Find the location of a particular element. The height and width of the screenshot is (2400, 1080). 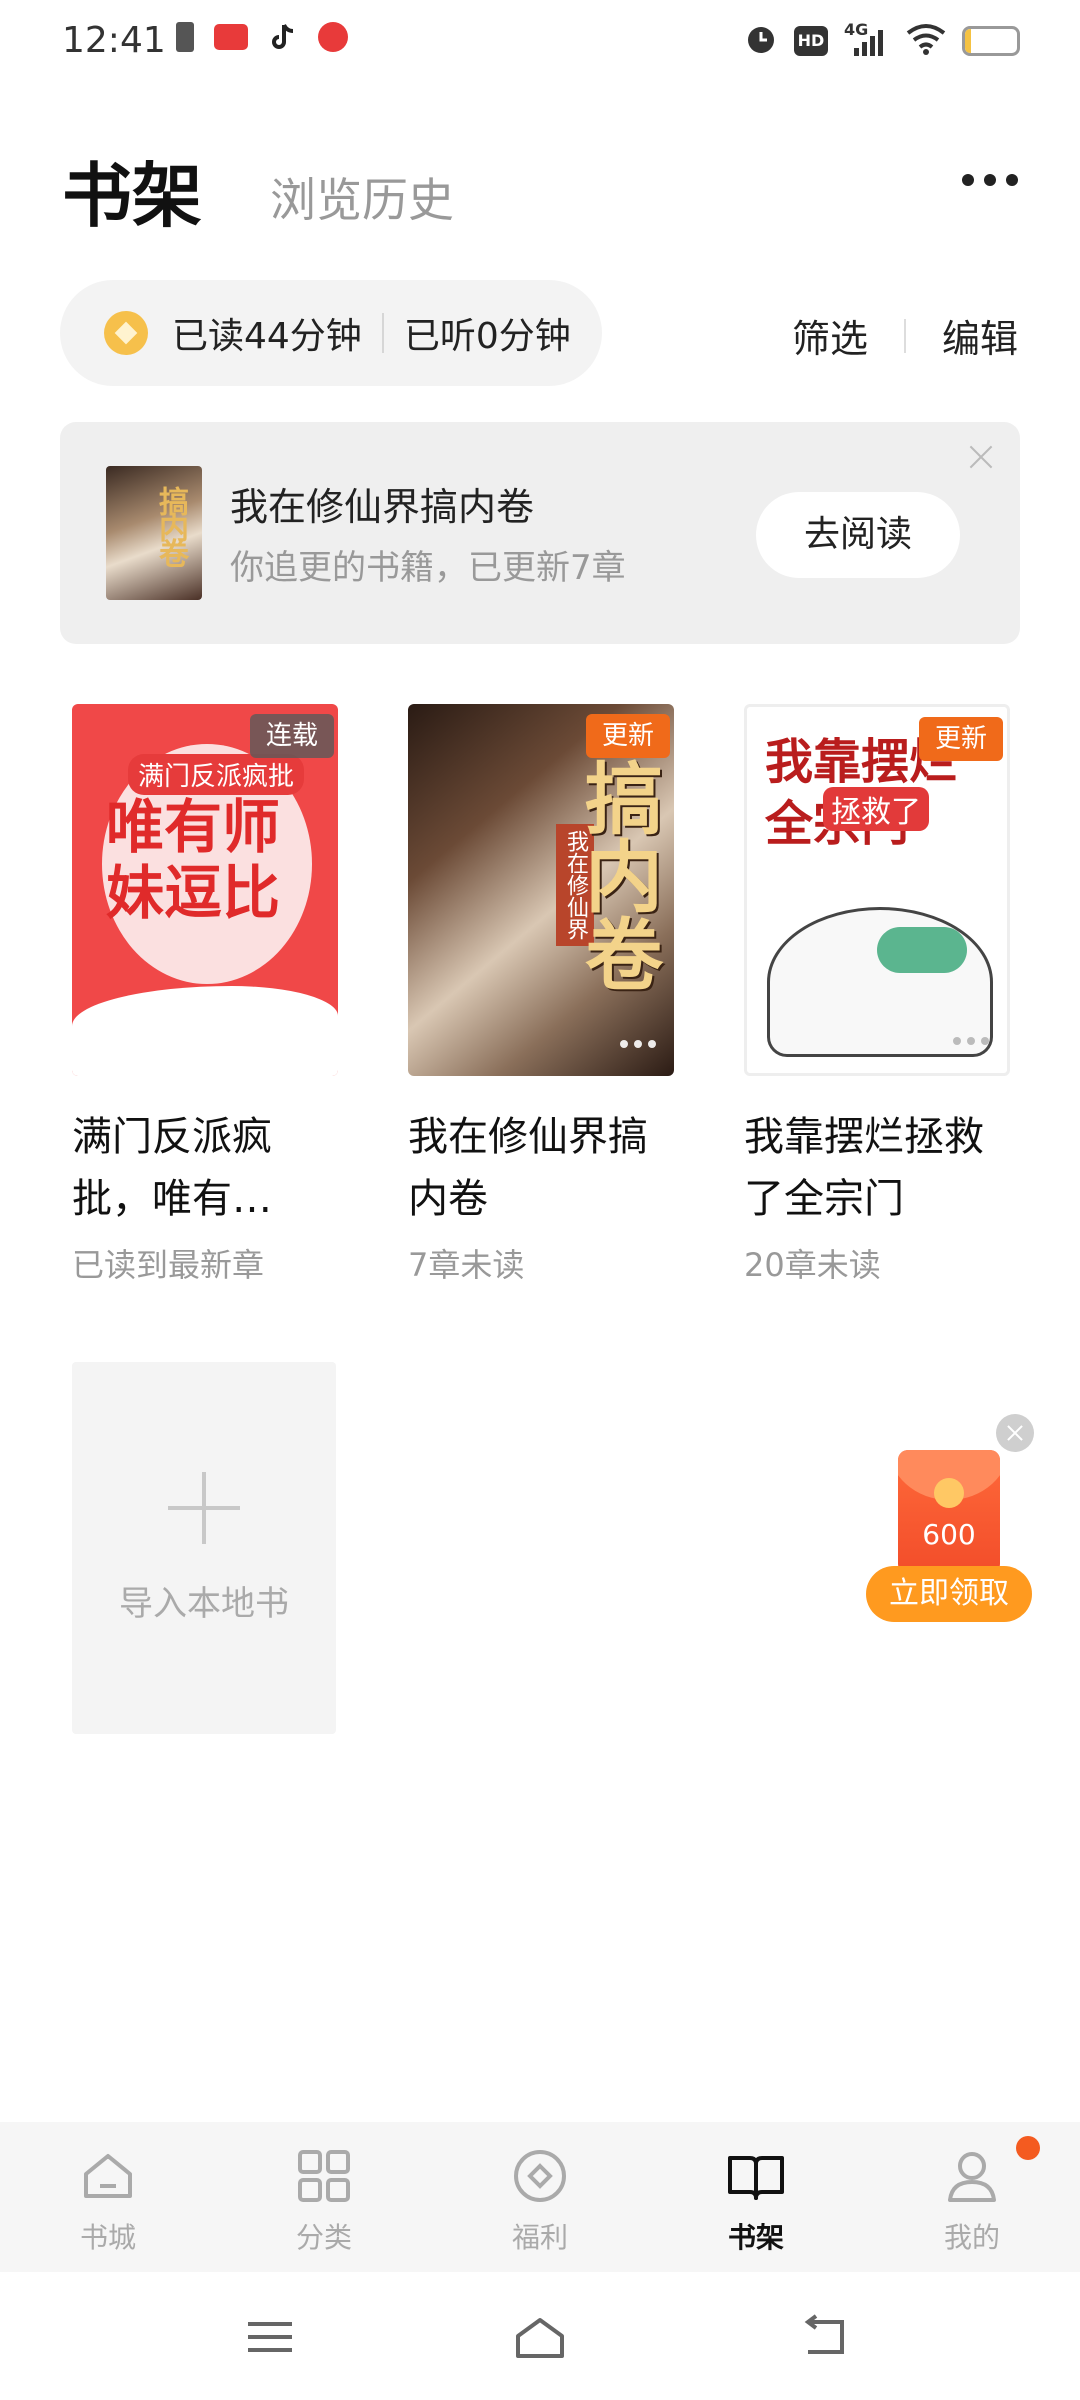

hd-icon: HD is located at coordinates (811, 41).